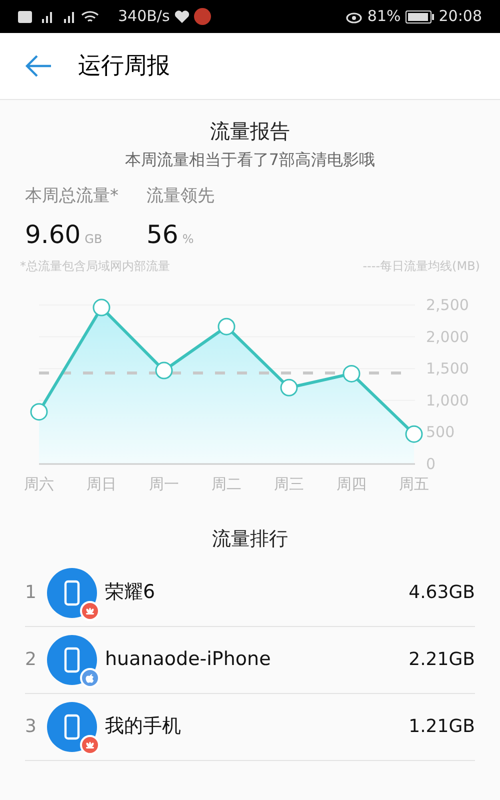 The width and height of the screenshot is (500, 800). What do you see at coordinates (182, 17) in the screenshot?
I see `heart-icon` at bounding box center [182, 17].